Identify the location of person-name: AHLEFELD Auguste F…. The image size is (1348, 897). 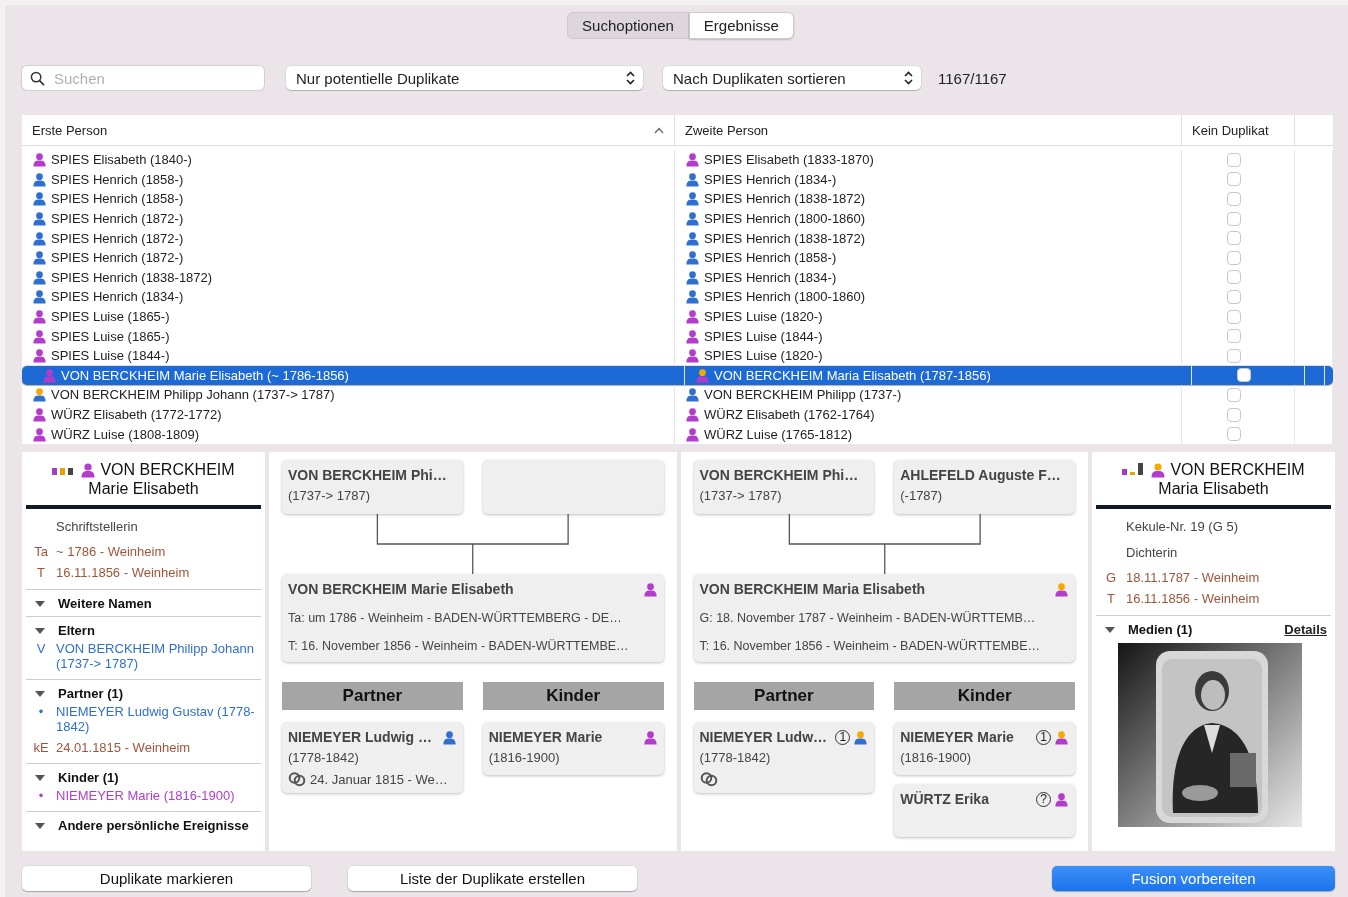
(981, 475).